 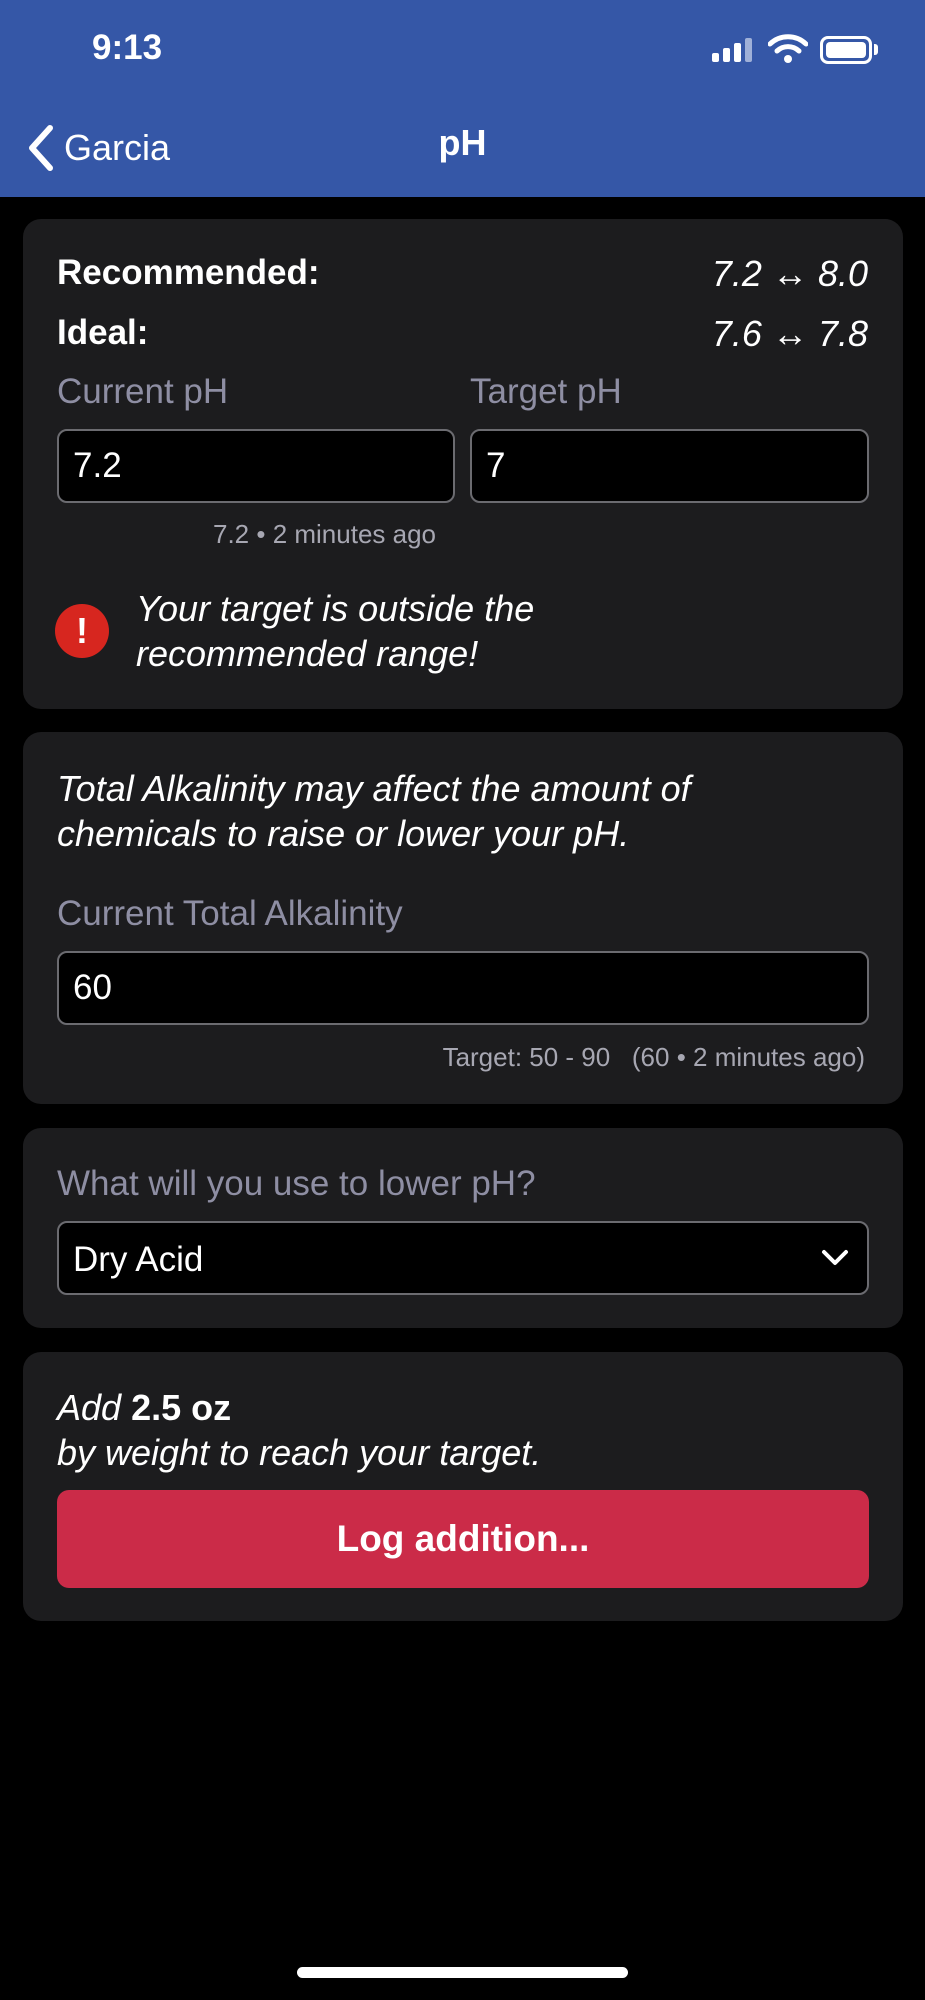 What do you see at coordinates (846, 50) in the screenshot?
I see `battery-icon` at bounding box center [846, 50].